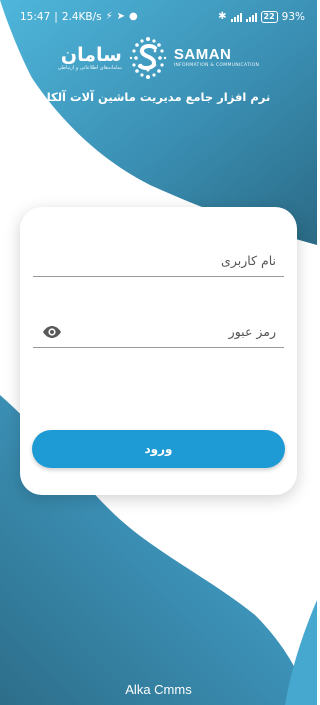 Image resolution: width=320 pixels, height=705 pixels. What do you see at coordinates (222, 16) in the screenshot?
I see `bluetooth-icon: ✱` at bounding box center [222, 16].